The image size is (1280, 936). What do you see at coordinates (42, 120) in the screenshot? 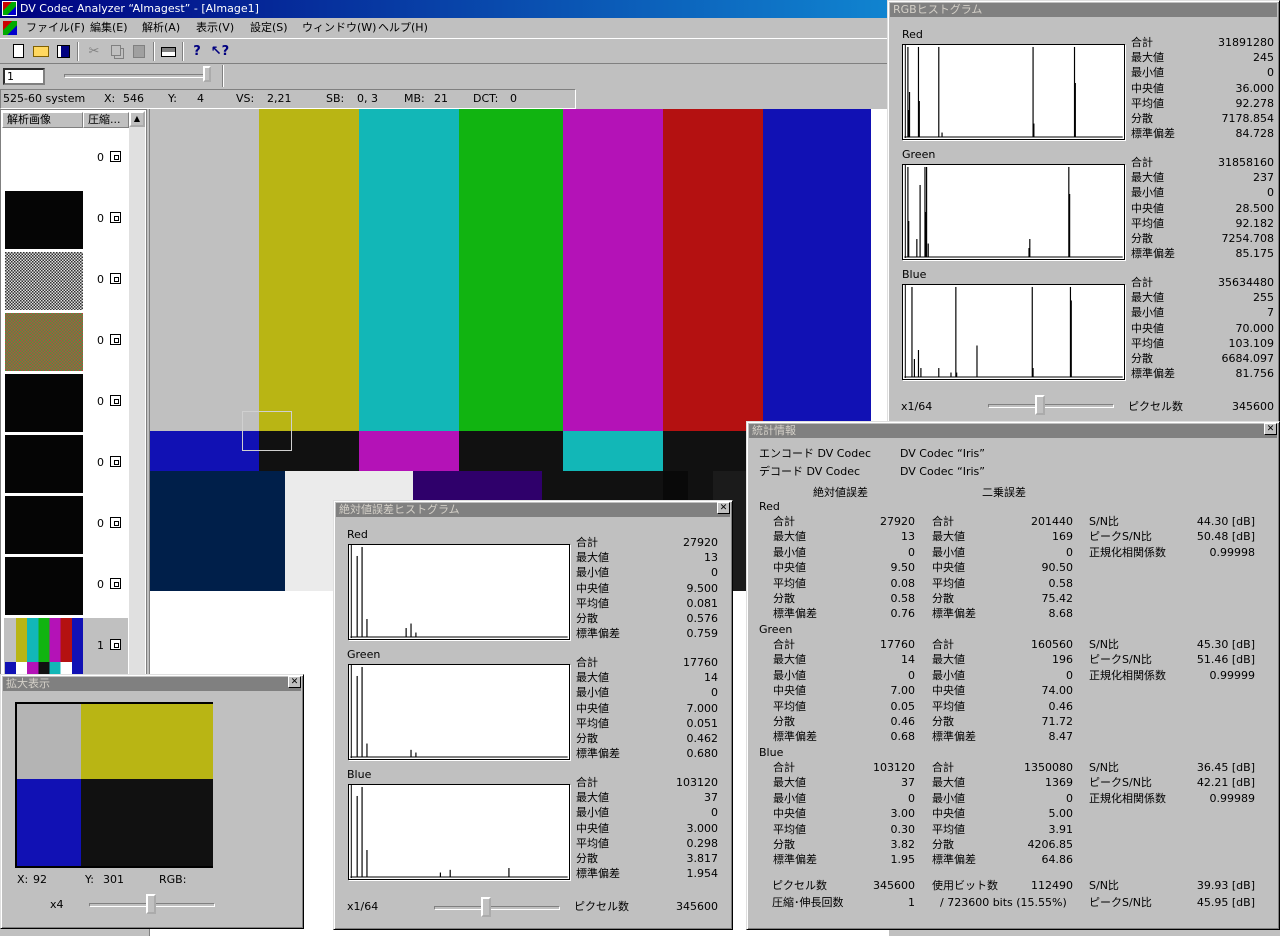
I see `list-header-image: 解析画像` at bounding box center [42, 120].